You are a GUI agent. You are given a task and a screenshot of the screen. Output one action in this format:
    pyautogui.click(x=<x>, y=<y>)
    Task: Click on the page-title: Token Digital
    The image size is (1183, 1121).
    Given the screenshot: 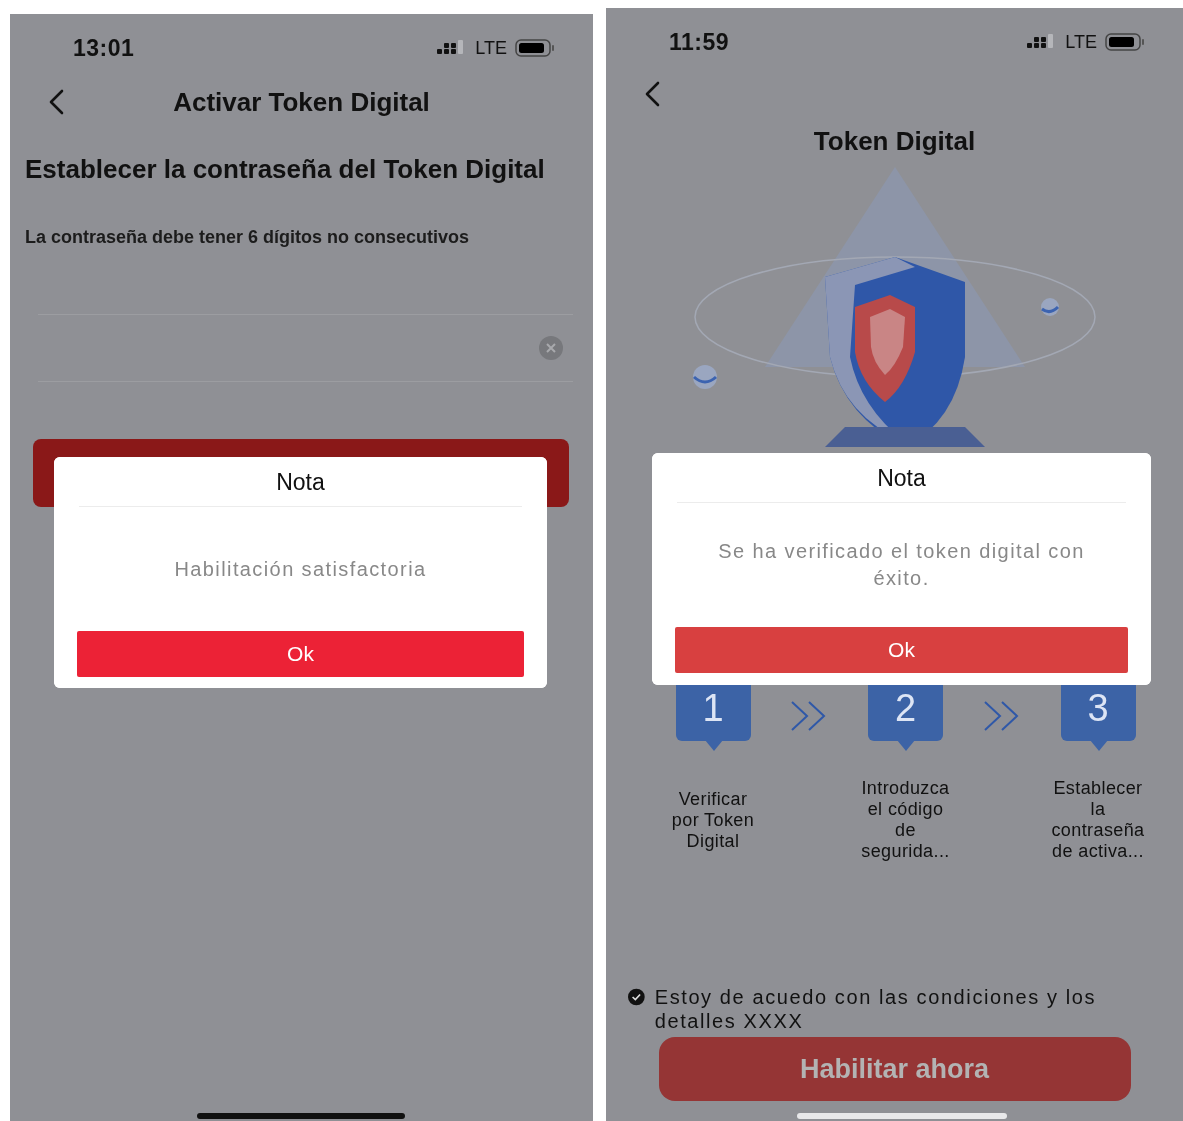 What is the action you would take?
    pyautogui.click(x=894, y=141)
    